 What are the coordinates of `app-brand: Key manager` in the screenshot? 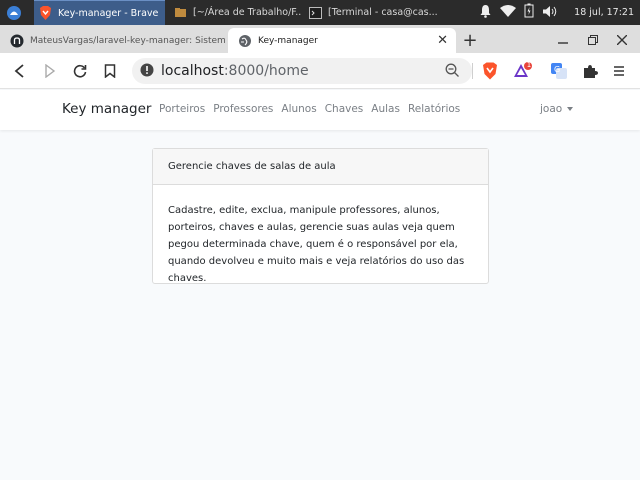 It's located at (106, 109).